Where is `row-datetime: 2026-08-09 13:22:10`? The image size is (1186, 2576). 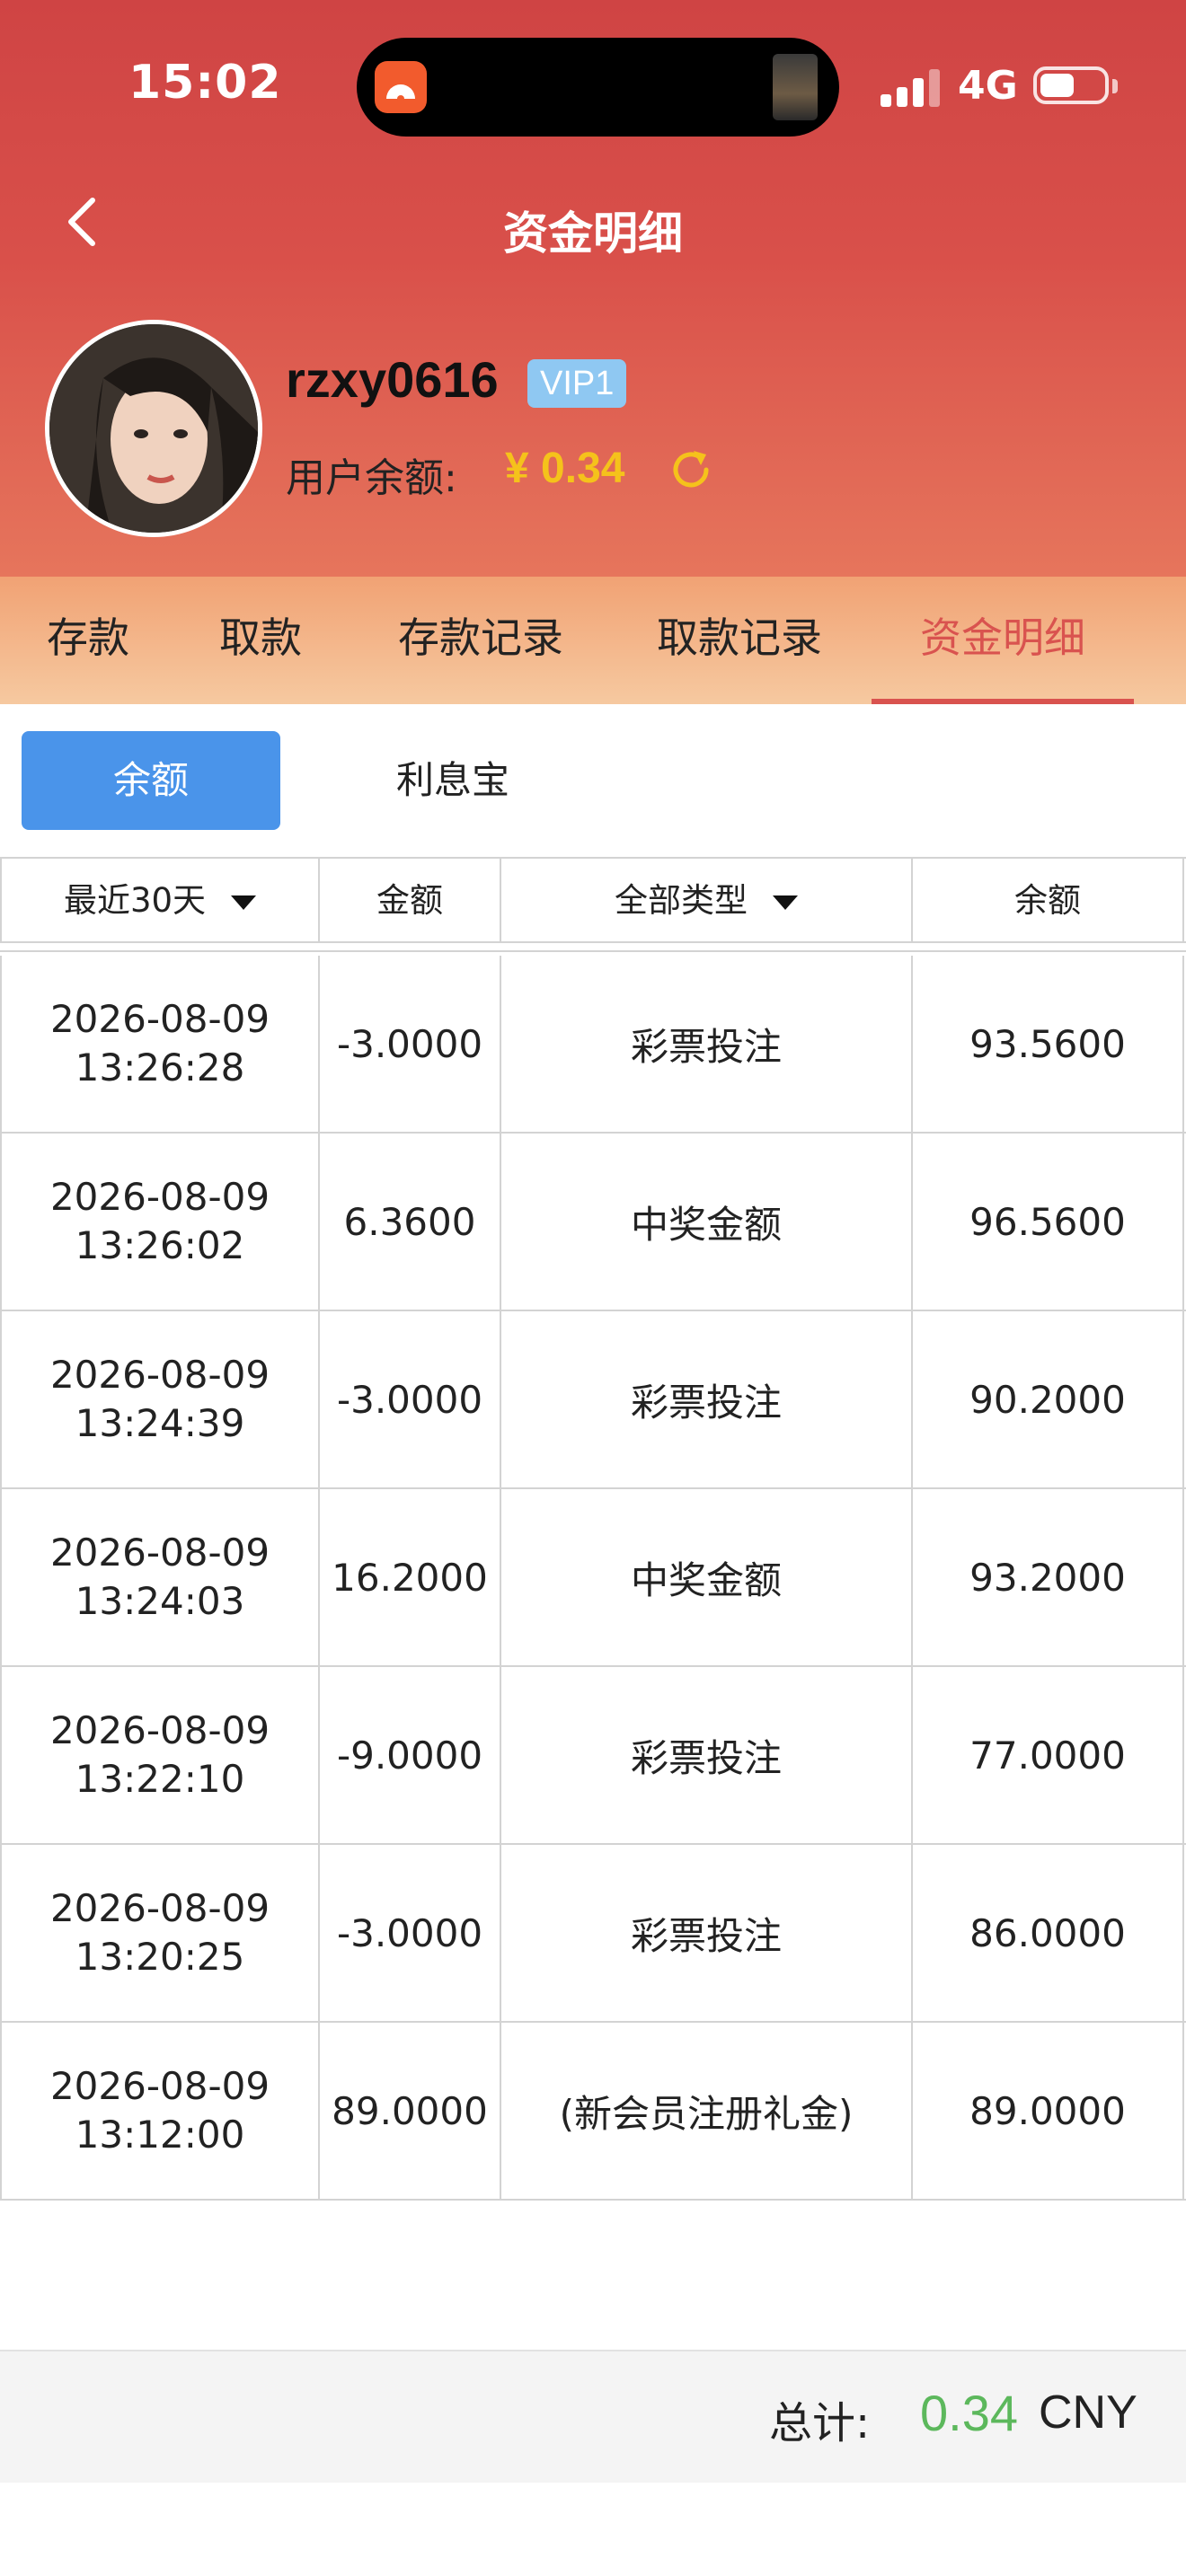 row-datetime: 2026-08-09 13:22:10 is located at coordinates (160, 1755).